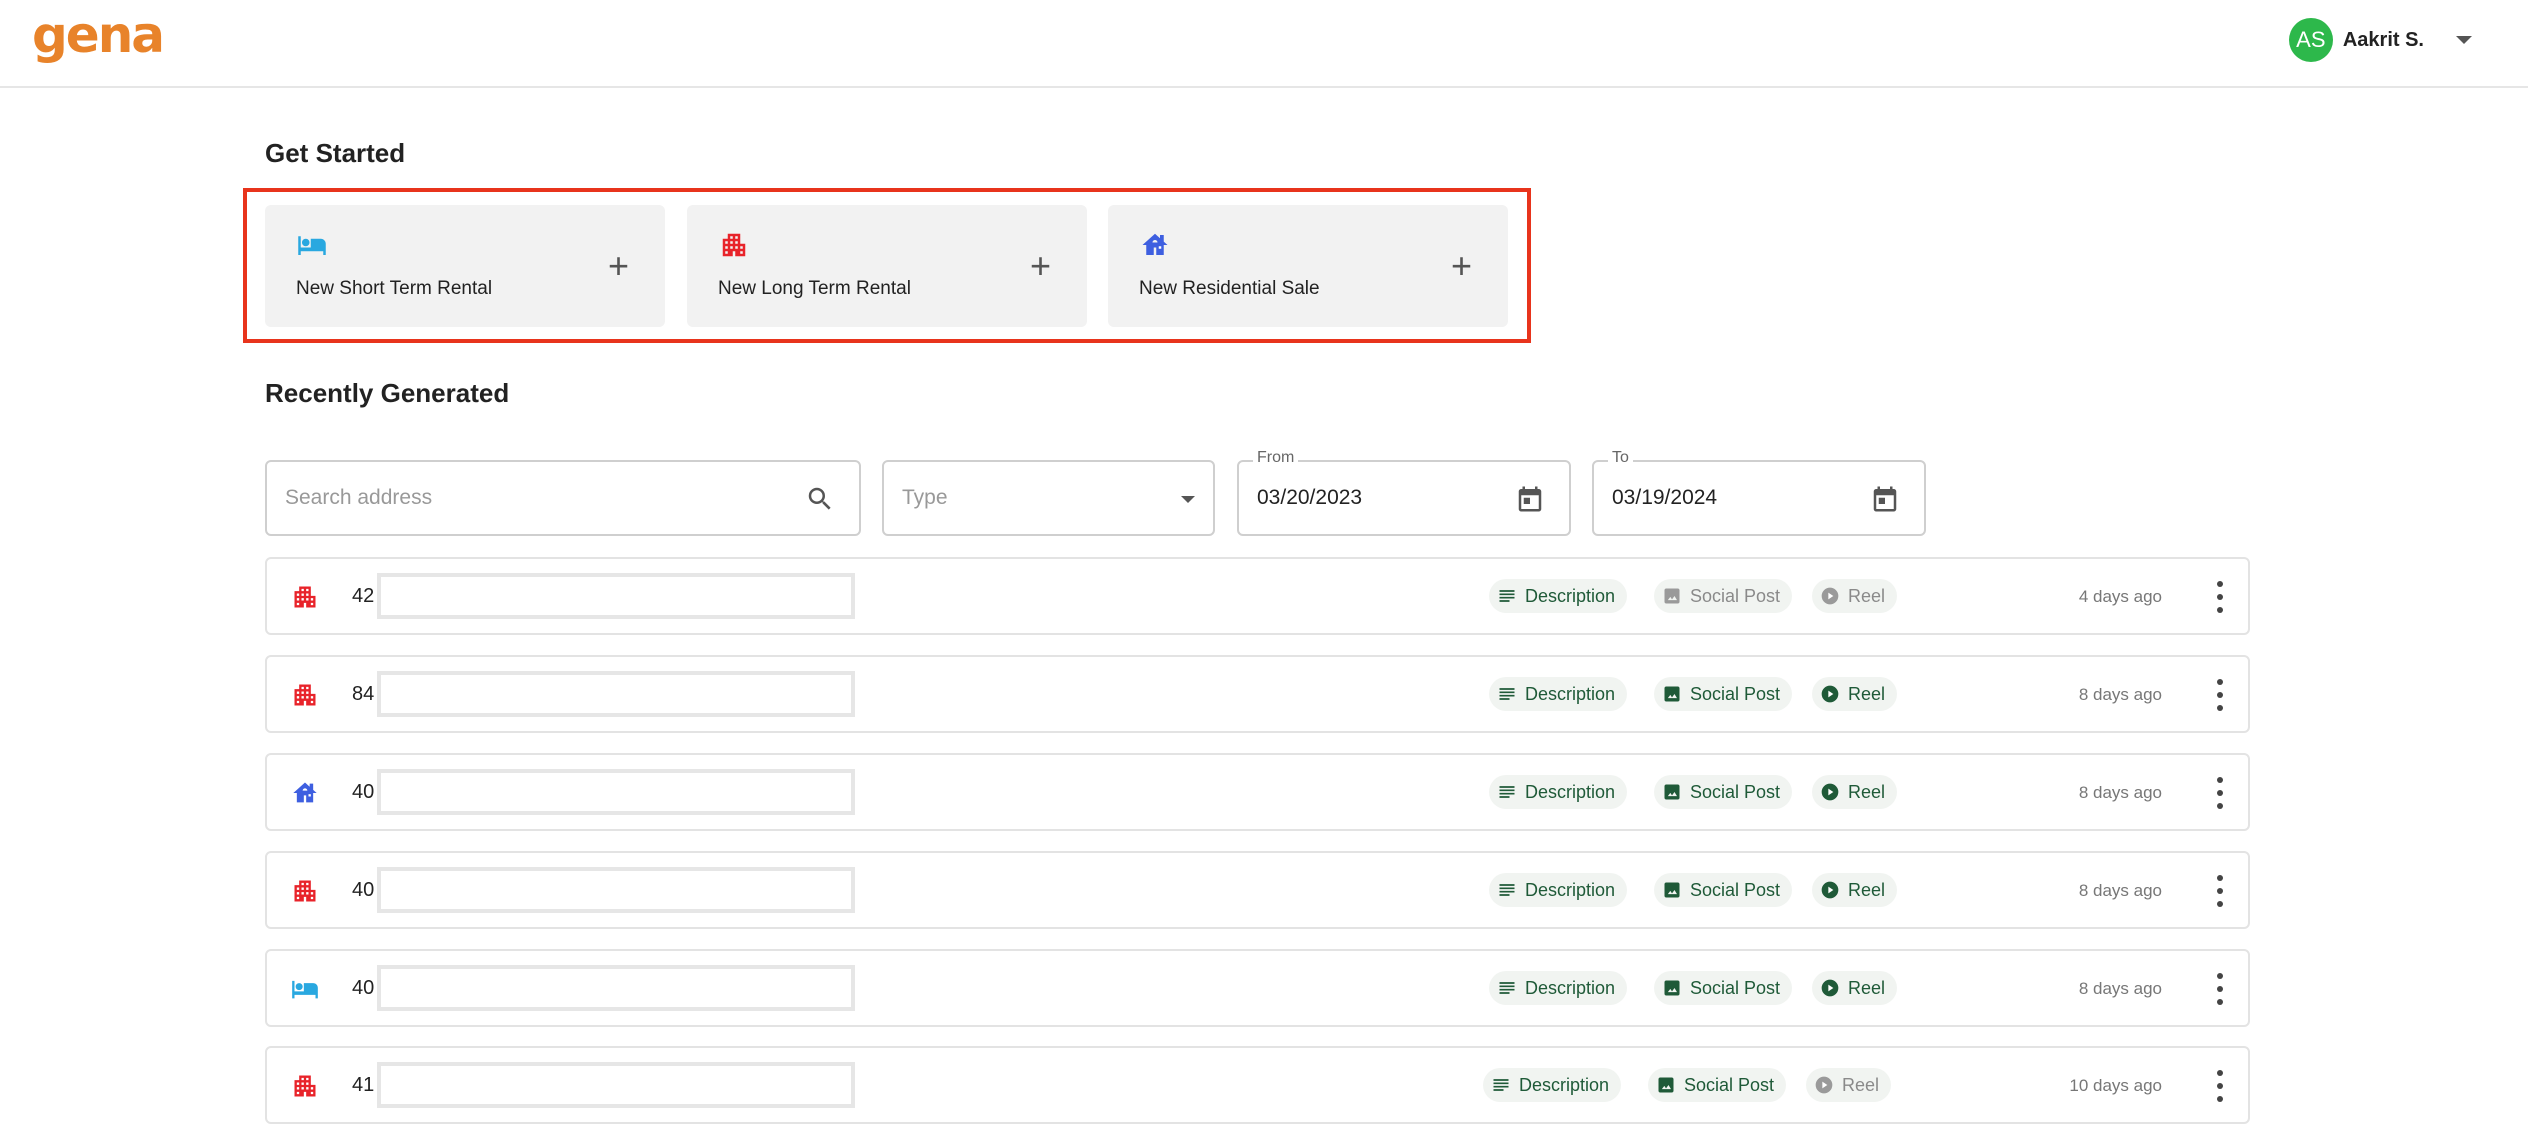 Image resolution: width=2528 pixels, height=1136 pixels. I want to click on search-input: Search address, so click(563, 498).